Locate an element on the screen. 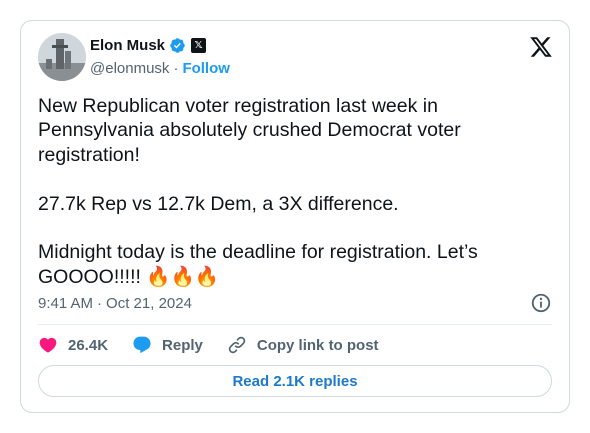  follow-button: Follow is located at coordinates (206, 68).